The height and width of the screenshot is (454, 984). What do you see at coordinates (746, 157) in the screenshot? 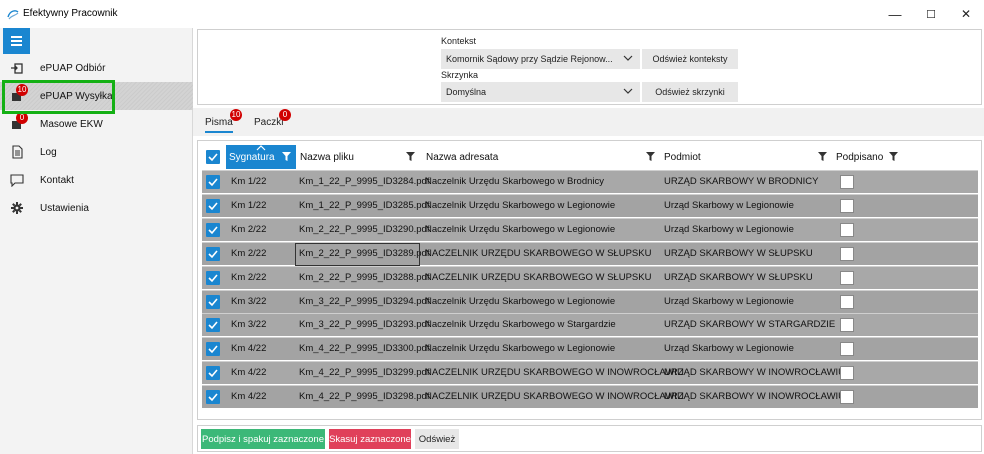
I see `column-header-podmiot: Podmiot` at bounding box center [746, 157].